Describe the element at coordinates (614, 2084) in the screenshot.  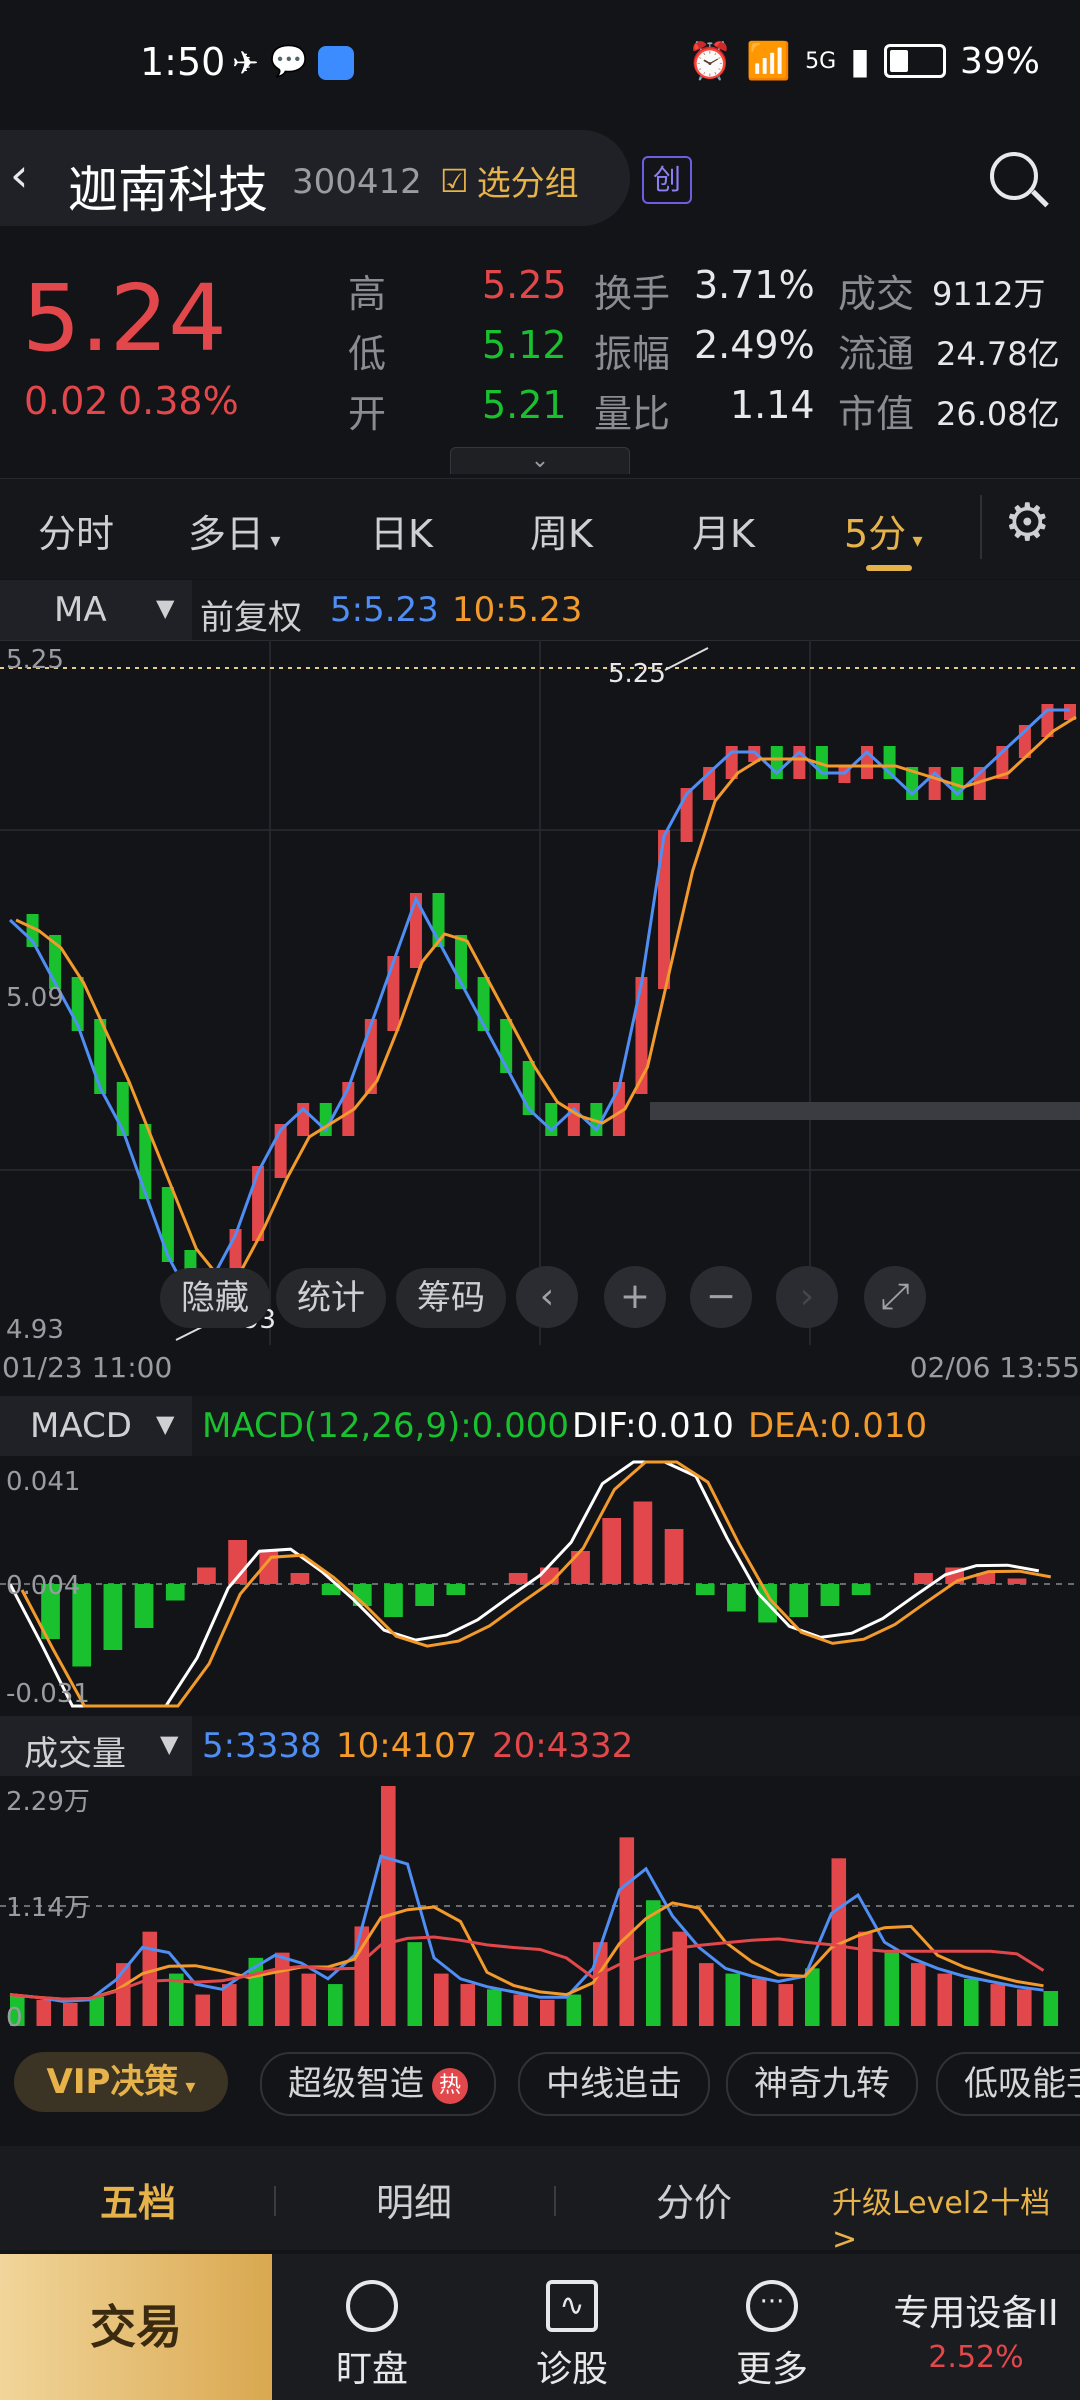
I see `strategy-midline-chase: 中线追击` at that location.